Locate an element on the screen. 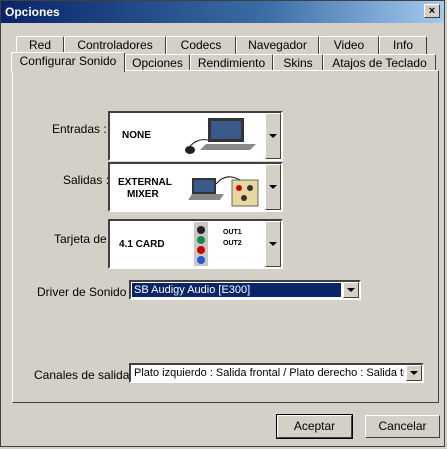 The width and height of the screenshot is (447, 449). entradas-combo: NONE is located at coordinates (195, 136).